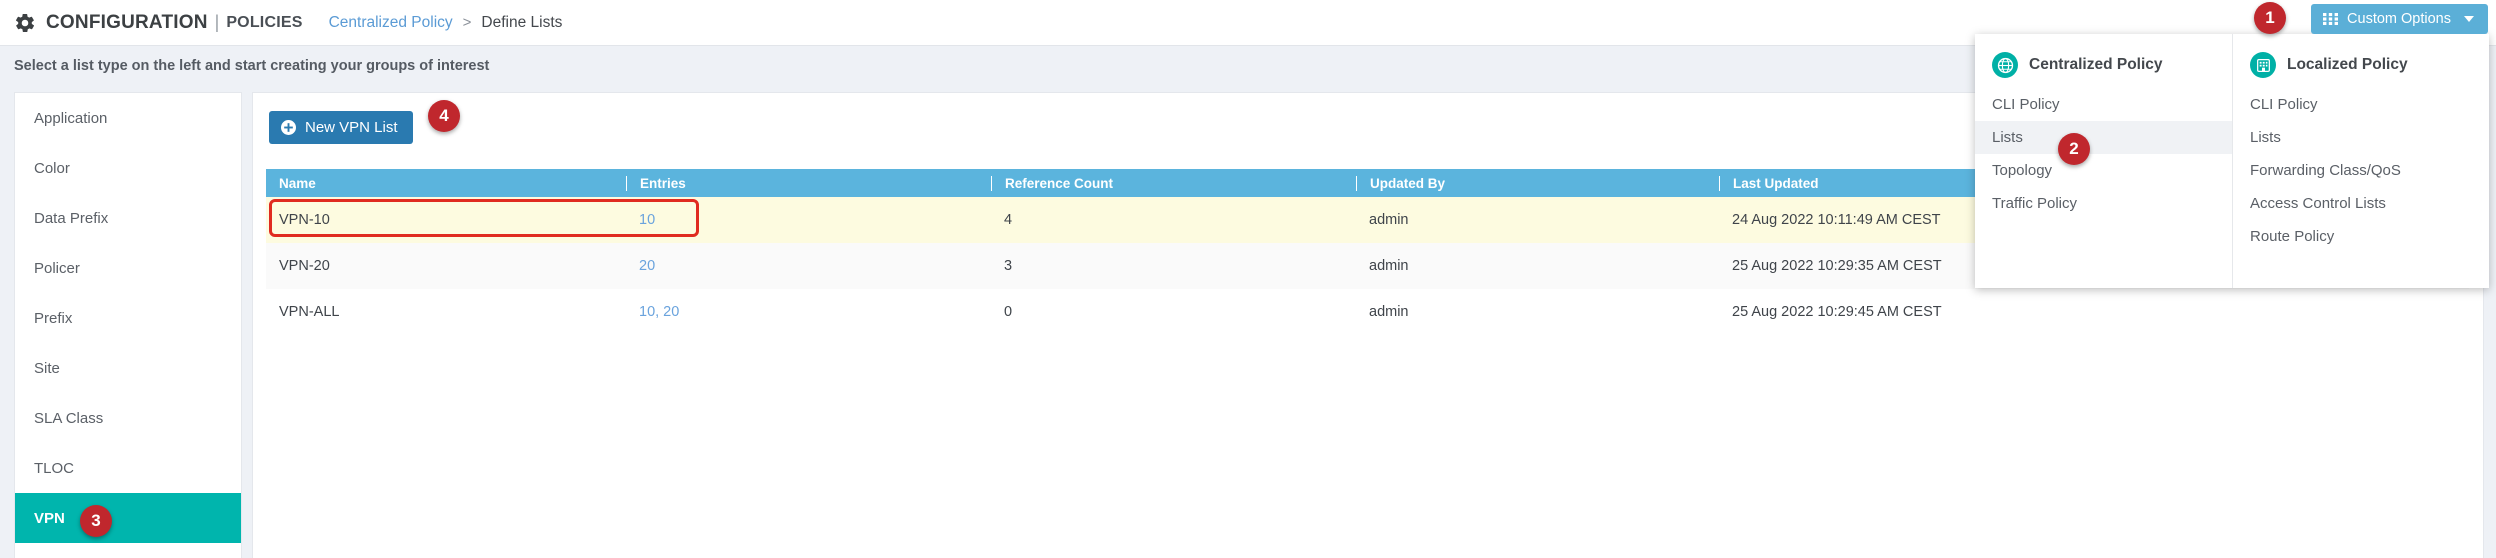 This screenshot has height=558, width=2496. Describe the element at coordinates (2005, 65) in the screenshot. I see `globe-icon` at that location.